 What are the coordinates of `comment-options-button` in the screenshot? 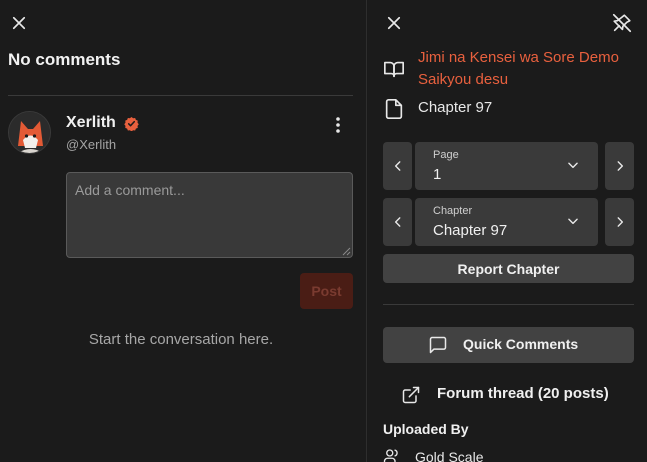 It's located at (338, 125).